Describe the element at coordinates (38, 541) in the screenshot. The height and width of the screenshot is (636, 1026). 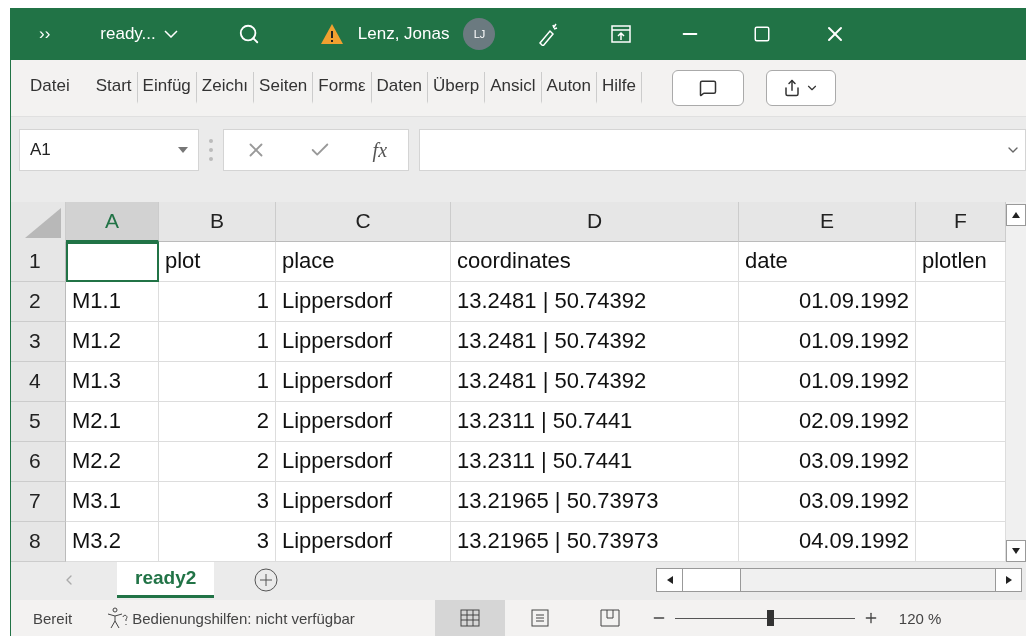
I see `row-header: 8` at that location.